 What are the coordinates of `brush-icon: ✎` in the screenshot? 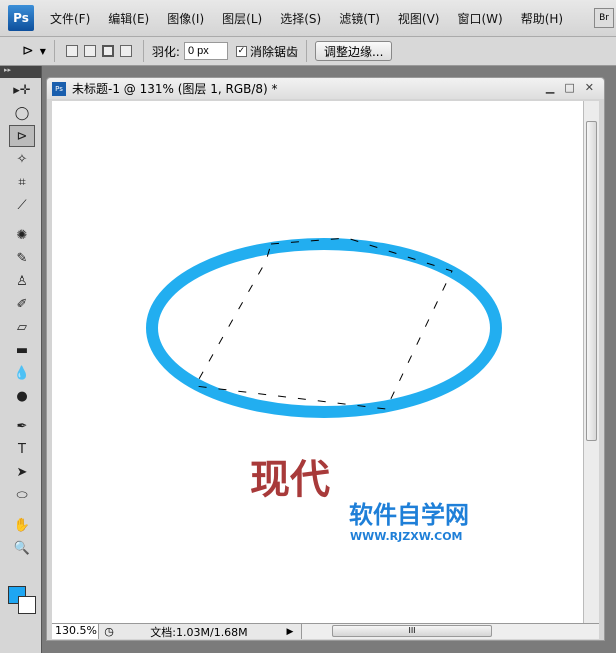 It's located at (22, 258).